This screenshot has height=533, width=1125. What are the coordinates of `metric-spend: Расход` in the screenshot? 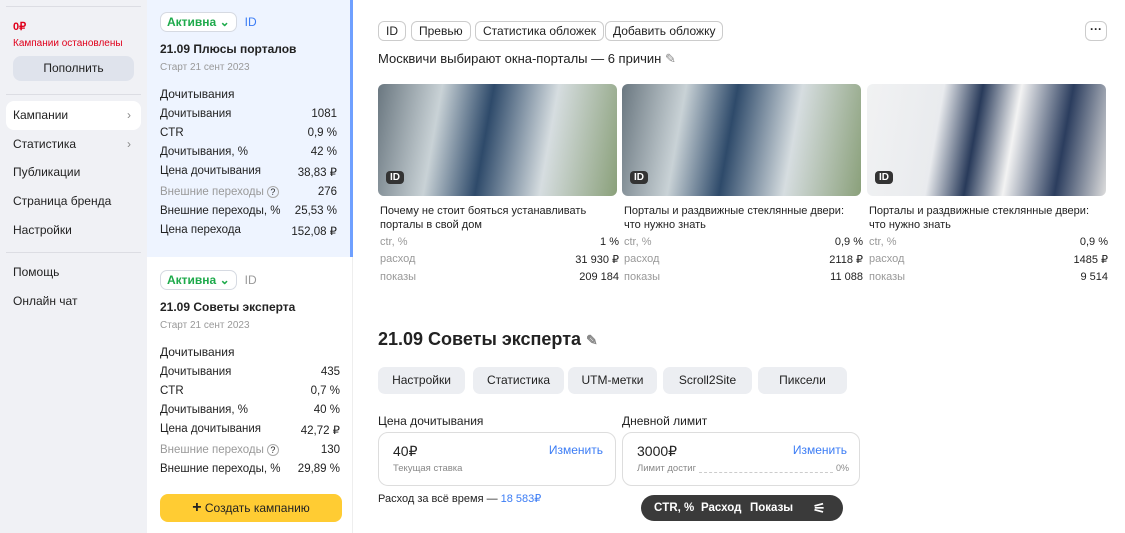 It's located at (721, 508).